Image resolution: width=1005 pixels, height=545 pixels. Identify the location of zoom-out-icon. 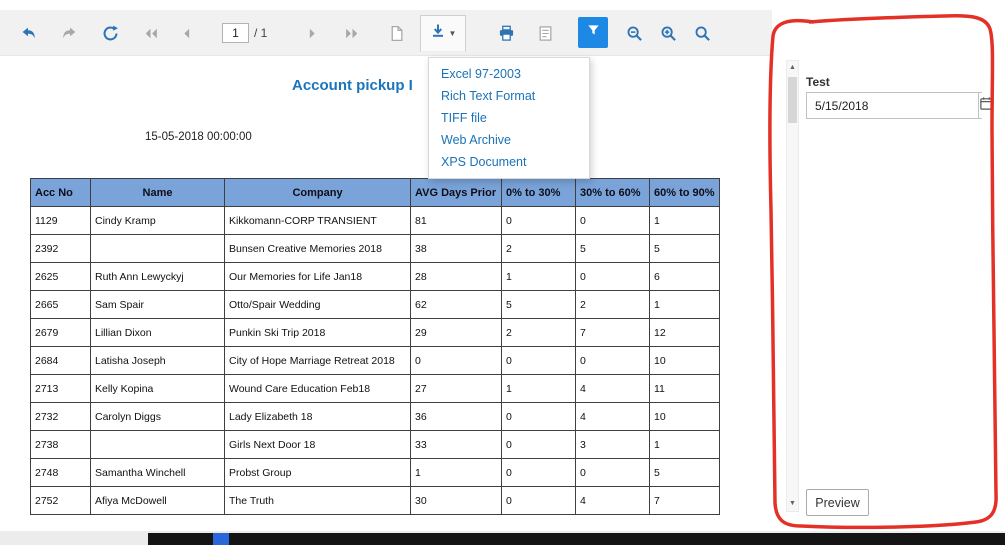
(634, 33).